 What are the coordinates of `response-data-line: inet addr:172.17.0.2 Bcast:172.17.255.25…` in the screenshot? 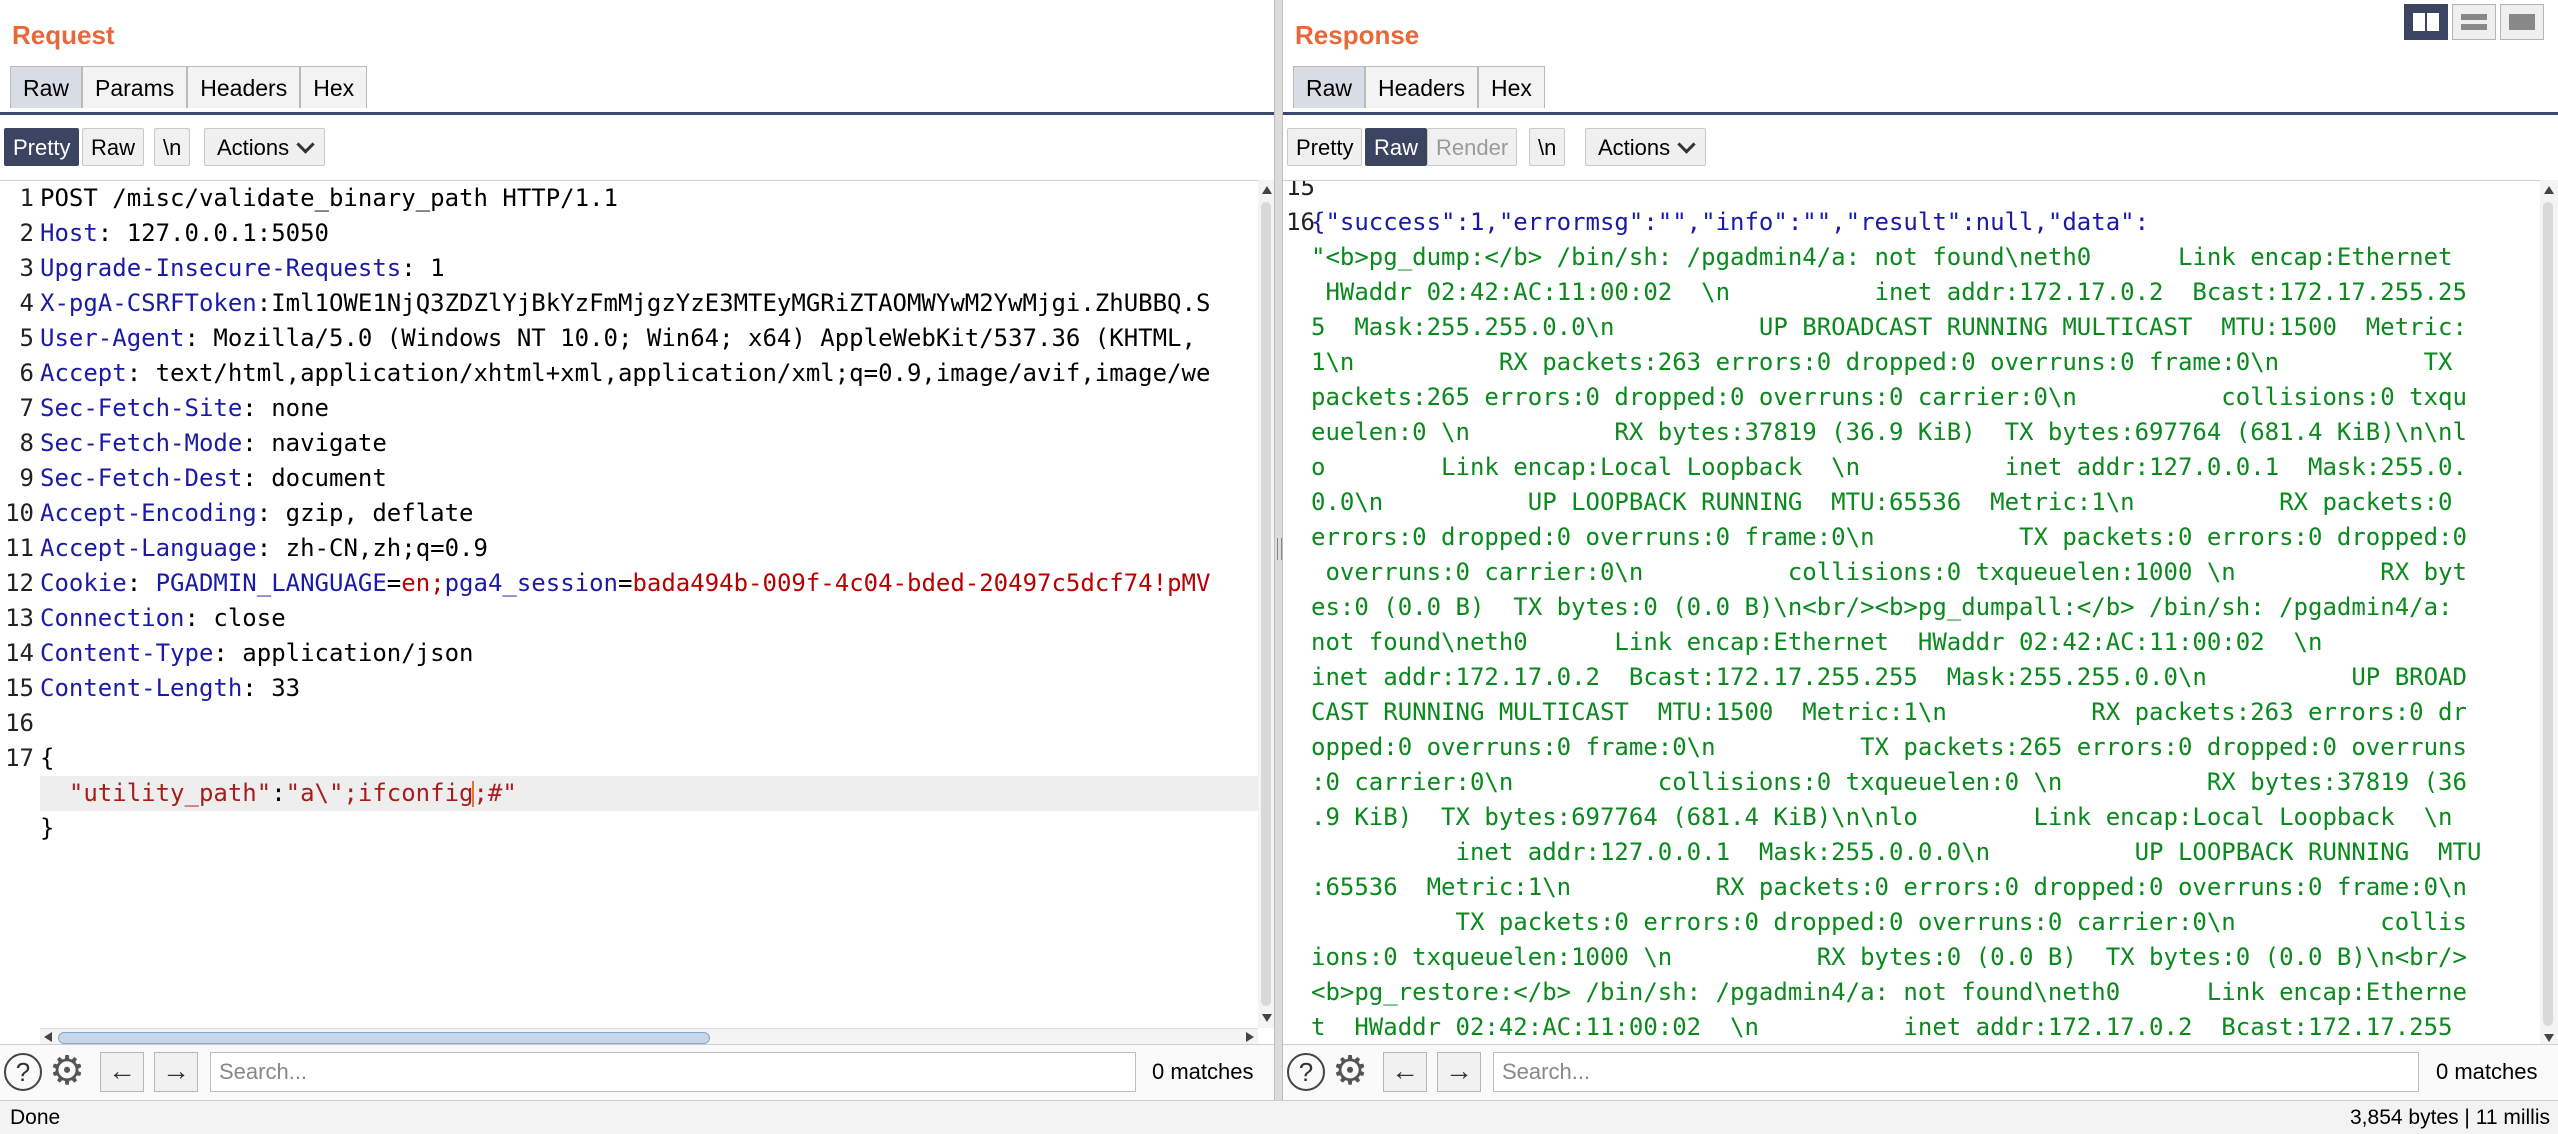 It's located at (1889, 677).